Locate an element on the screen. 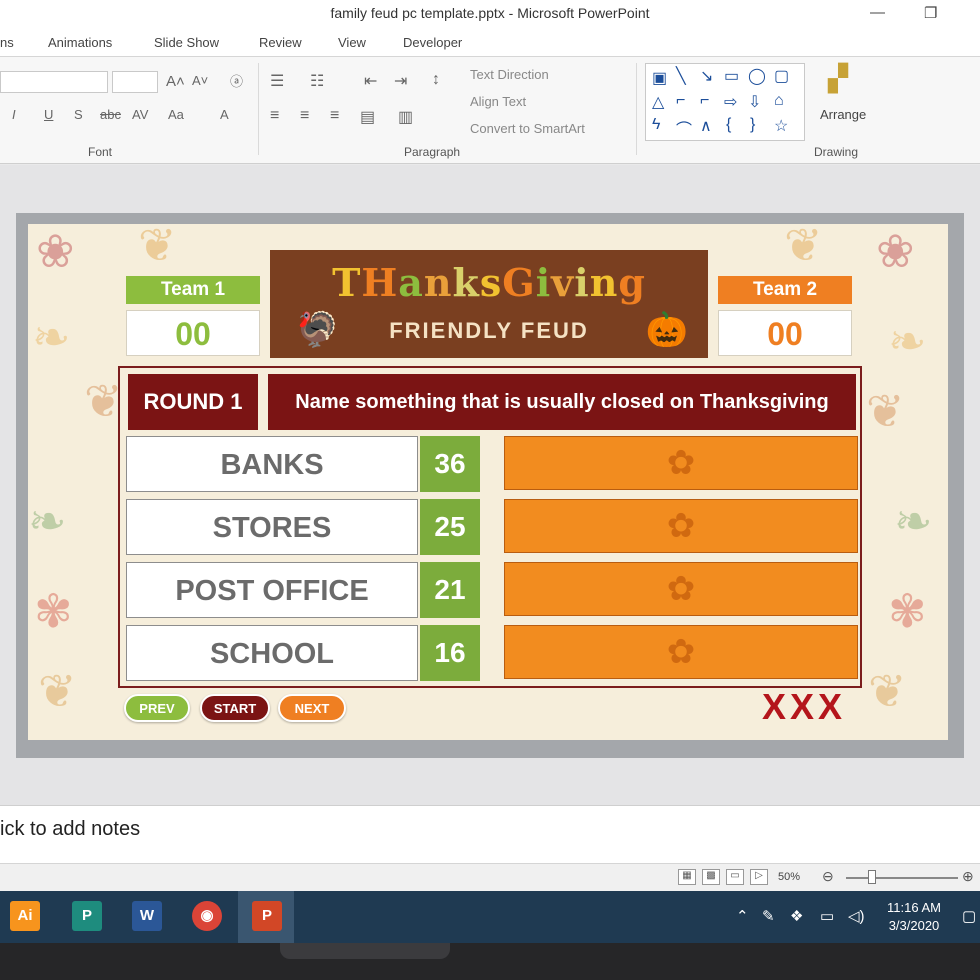 The height and width of the screenshot is (980, 980). arrange-button: Arrange is located at coordinates (843, 114).